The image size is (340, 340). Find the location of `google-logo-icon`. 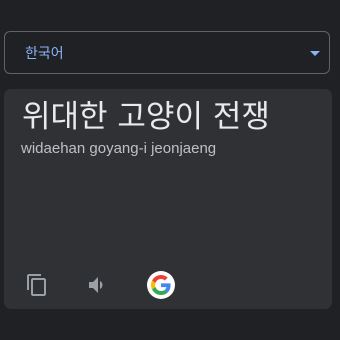

google-logo-icon is located at coordinates (161, 285).